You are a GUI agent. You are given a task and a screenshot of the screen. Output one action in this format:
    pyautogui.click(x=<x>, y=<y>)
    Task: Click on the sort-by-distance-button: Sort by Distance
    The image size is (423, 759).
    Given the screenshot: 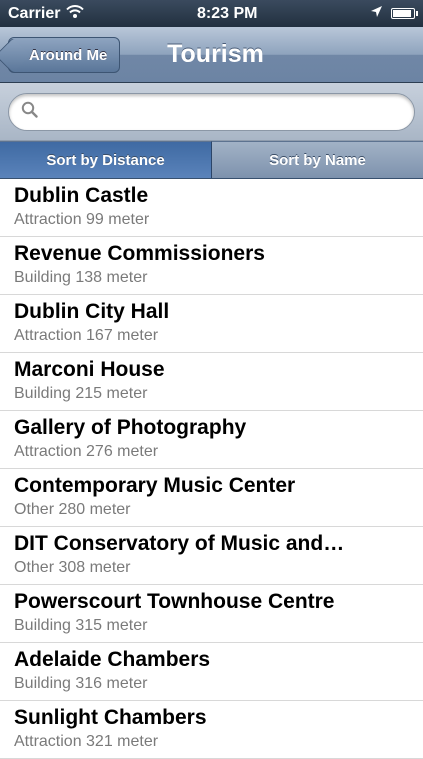 What is the action you would take?
    pyautogui.click(x=106, y=159)
    